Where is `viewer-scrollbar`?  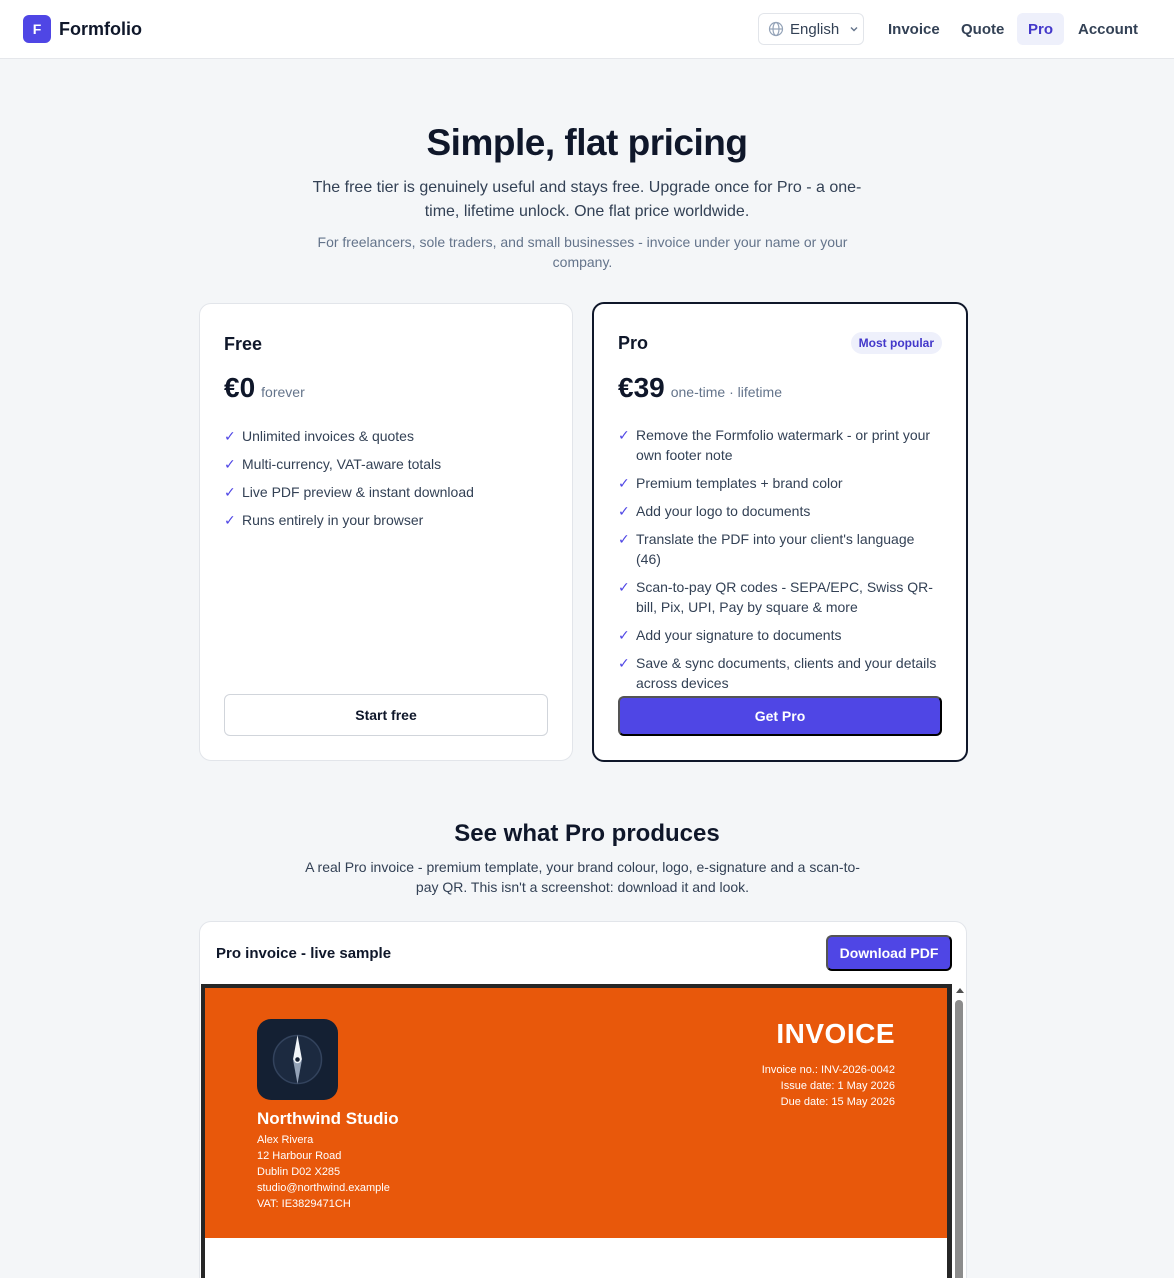 viewer-scrollbar is located at coordinates (959, 1131).